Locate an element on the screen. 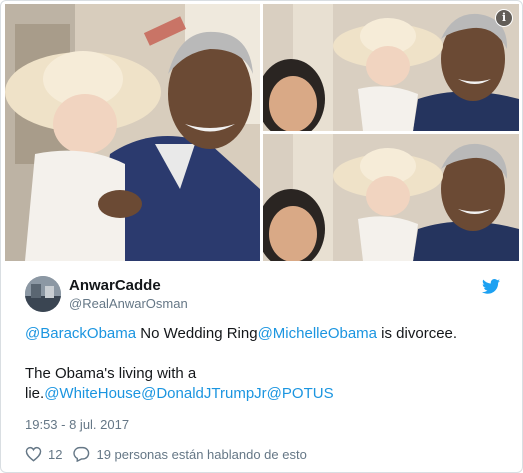 The width and height of the screenshot is (523, 473). like-count: 12 is located at coordinates (55, 454).